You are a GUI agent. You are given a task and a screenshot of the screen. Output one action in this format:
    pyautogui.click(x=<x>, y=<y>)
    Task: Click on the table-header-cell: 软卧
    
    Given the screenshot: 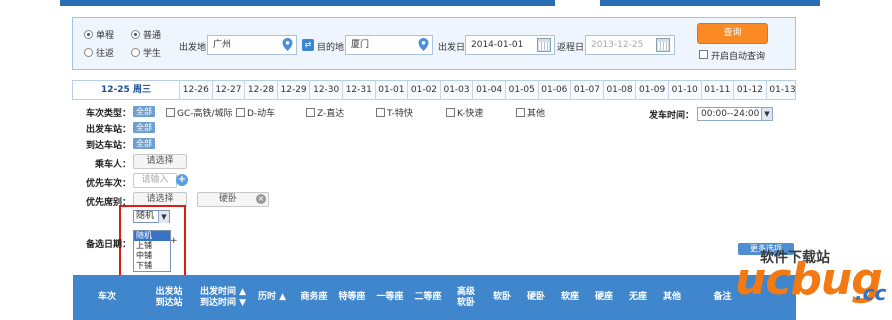 What is the action you would take?
    pyautogui.click(x=502, y=297)
    